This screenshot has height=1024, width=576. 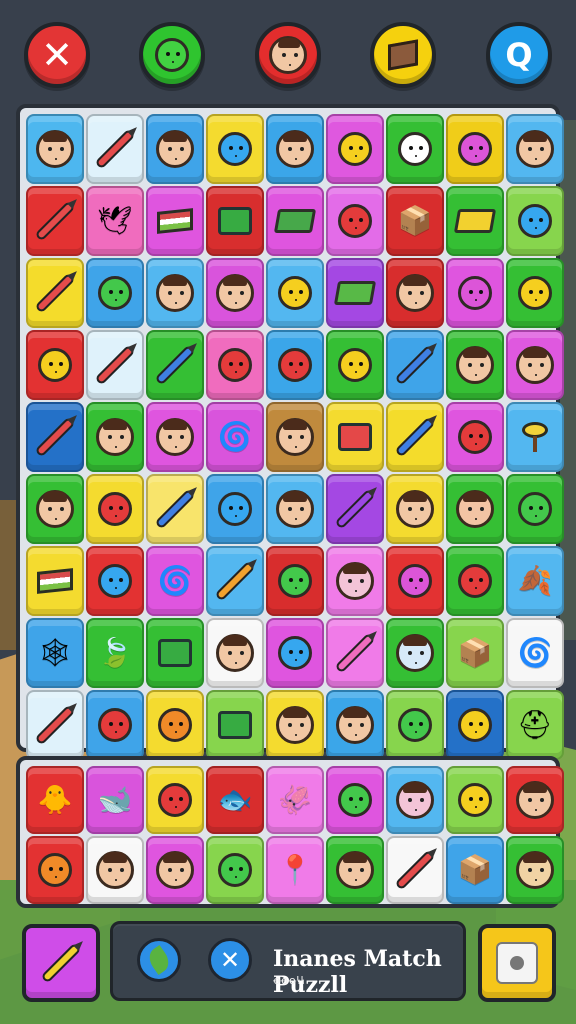 I want to click on leaf-button, so click(x=159, y=960).